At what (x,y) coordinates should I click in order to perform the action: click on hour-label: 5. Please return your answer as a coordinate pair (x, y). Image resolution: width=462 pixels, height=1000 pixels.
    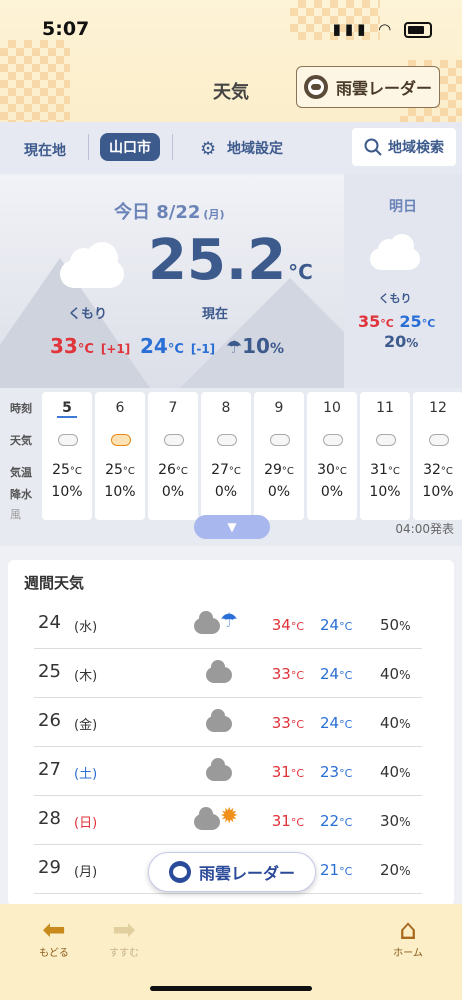
    Looking at the image, I should click on (67, 409).